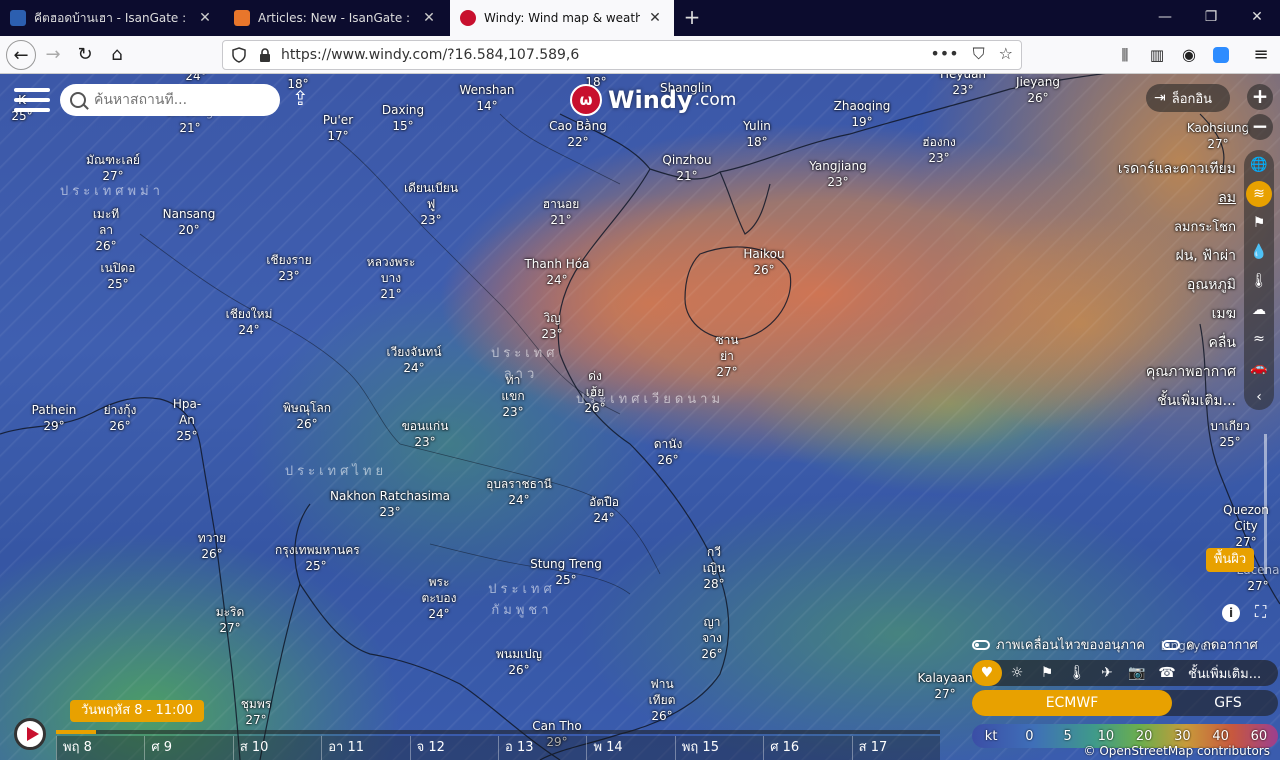 The width and height of the screenshot is (1280, 760). Describe the element at coordinates (1221, 55) in the screenshot. I see `zoom-extension-icon` at that location.